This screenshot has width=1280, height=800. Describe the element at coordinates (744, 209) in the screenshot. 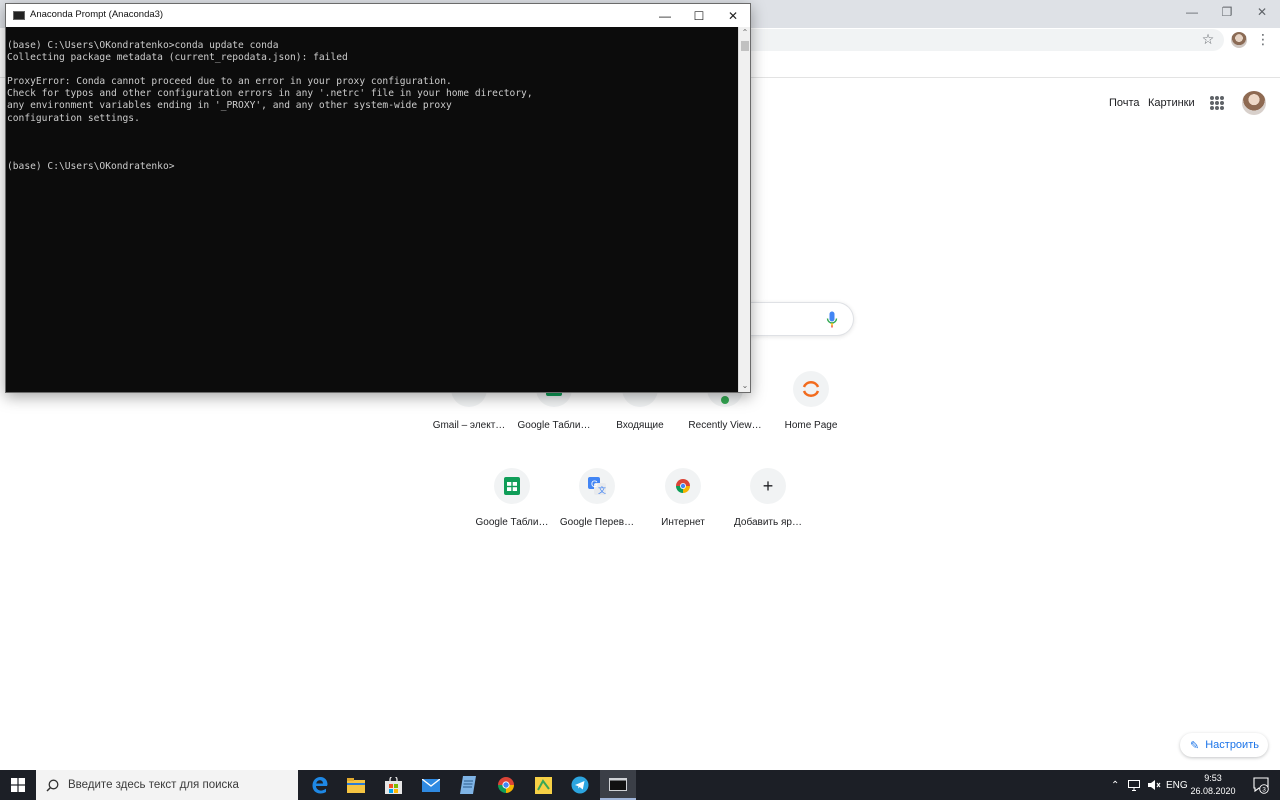

I see `console-scrollbar: ⌃ ⌄` at that location.